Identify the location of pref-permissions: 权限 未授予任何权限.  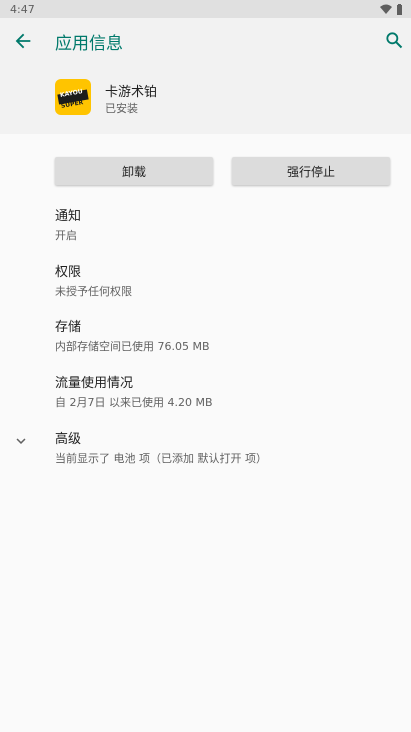
(93, 280).